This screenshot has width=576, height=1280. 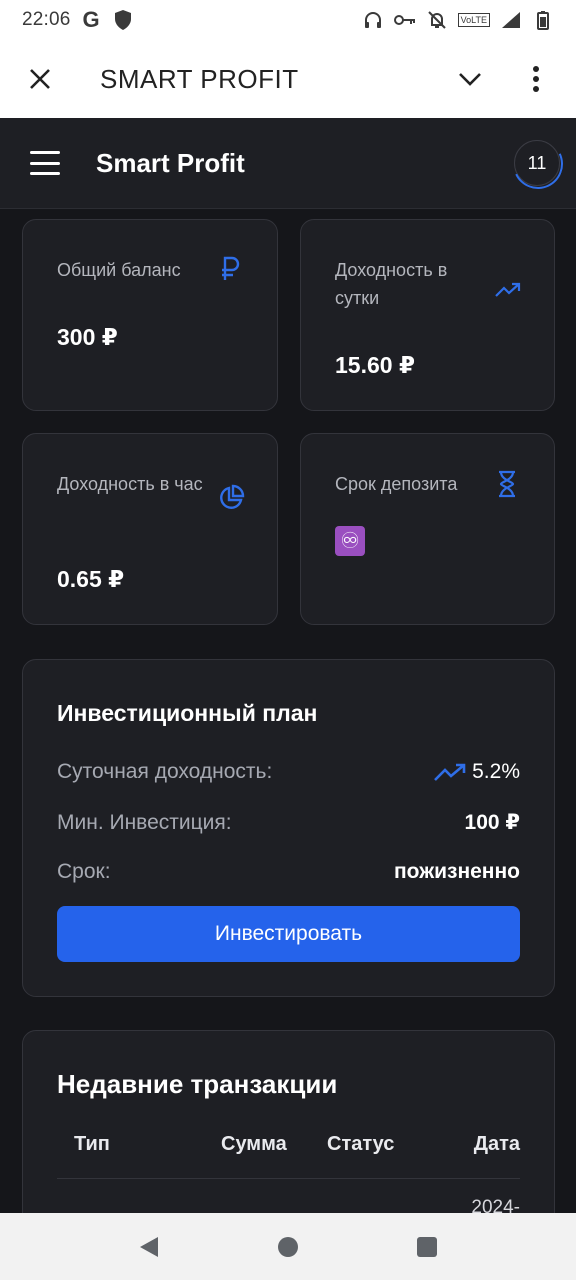 I want to click on home-button, so click(x=288, y=1247).